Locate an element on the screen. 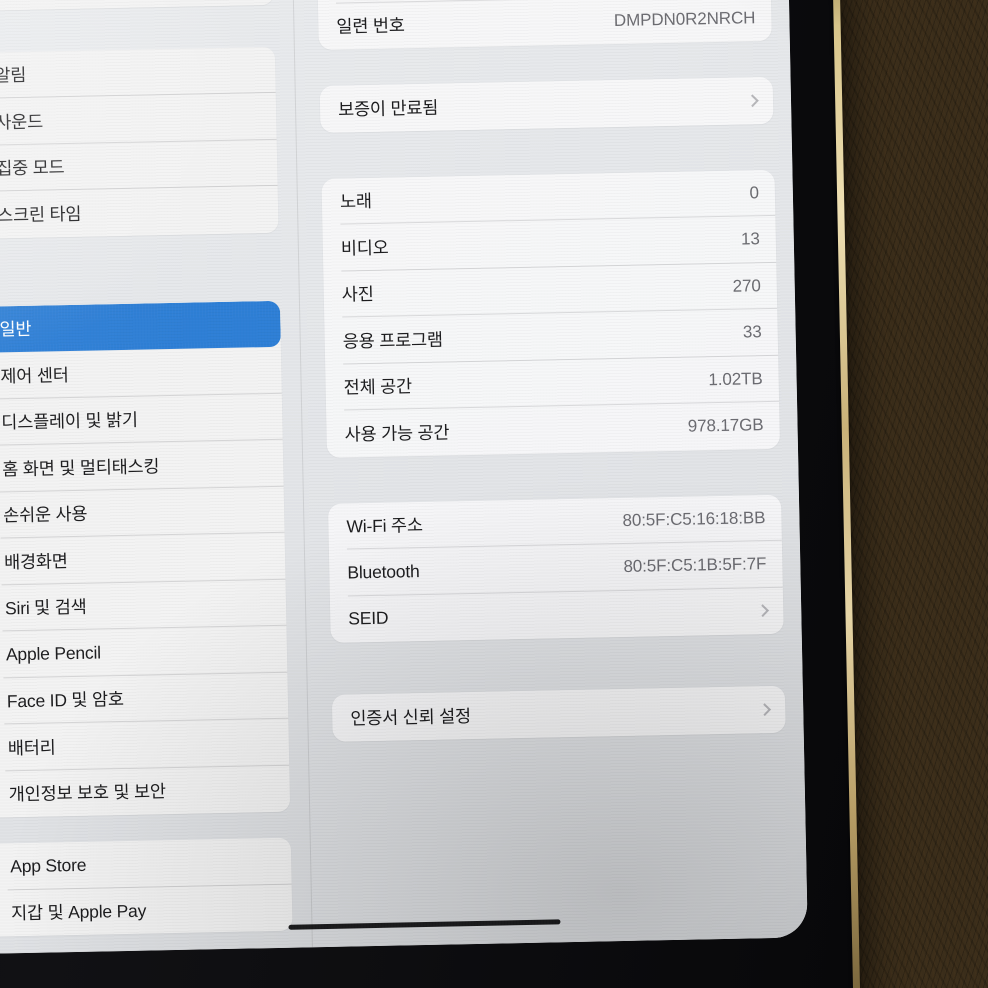 This screenshot has width=988, height=988. sidebar-item-face-id-및-암호: ☺Face ID 및 암호 is located at coordinates (144, 698).